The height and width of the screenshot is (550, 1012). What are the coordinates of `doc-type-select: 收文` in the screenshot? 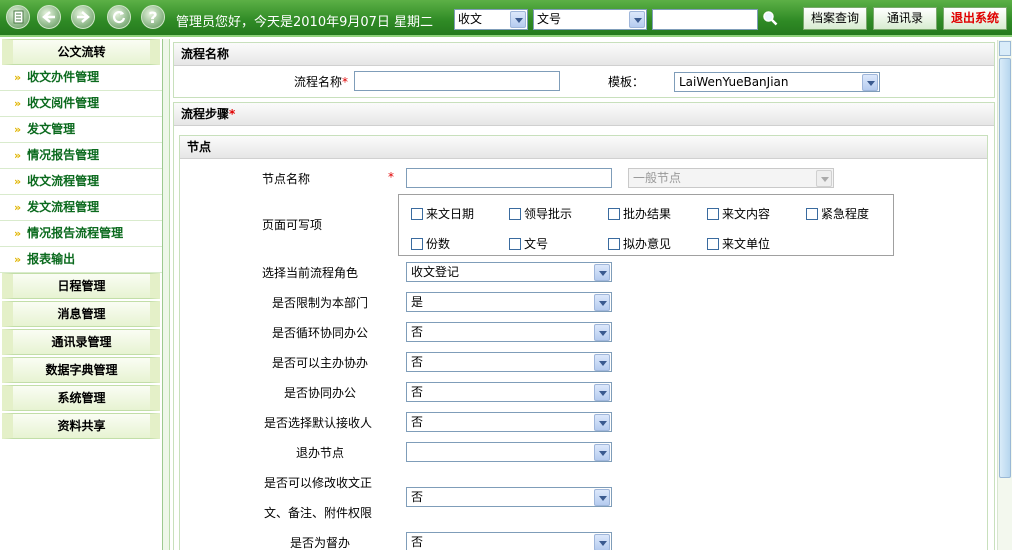 It's located at (491, 19).